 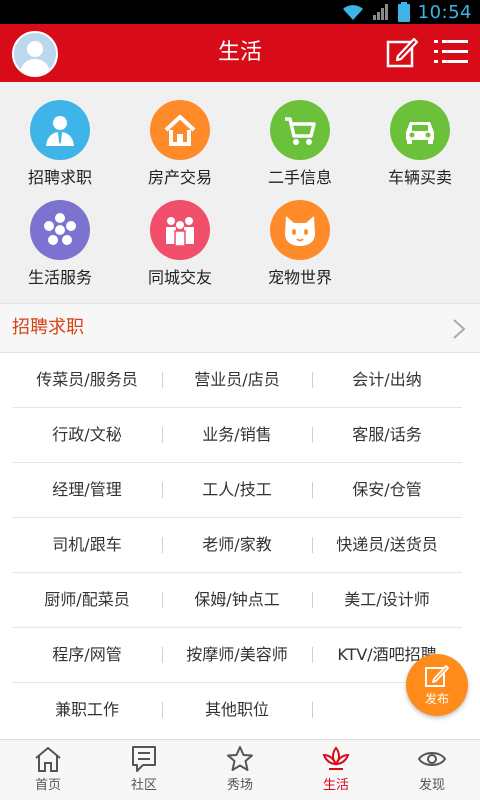 What do you see at coordinates (387, 380) in the screenshot?
I see `job-category-item: 会计/出纳` at bounding box center [387, 380].